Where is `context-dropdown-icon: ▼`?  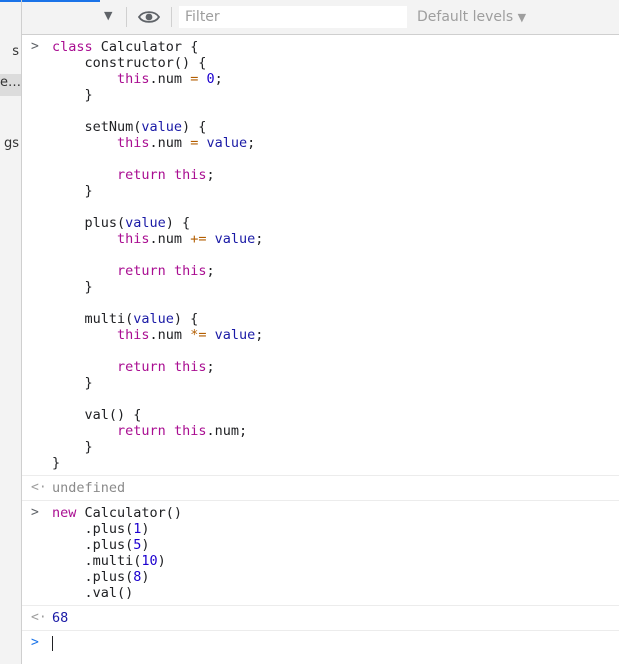
context-dropdown-icon: ▼ is located at coordinates (108, 15).